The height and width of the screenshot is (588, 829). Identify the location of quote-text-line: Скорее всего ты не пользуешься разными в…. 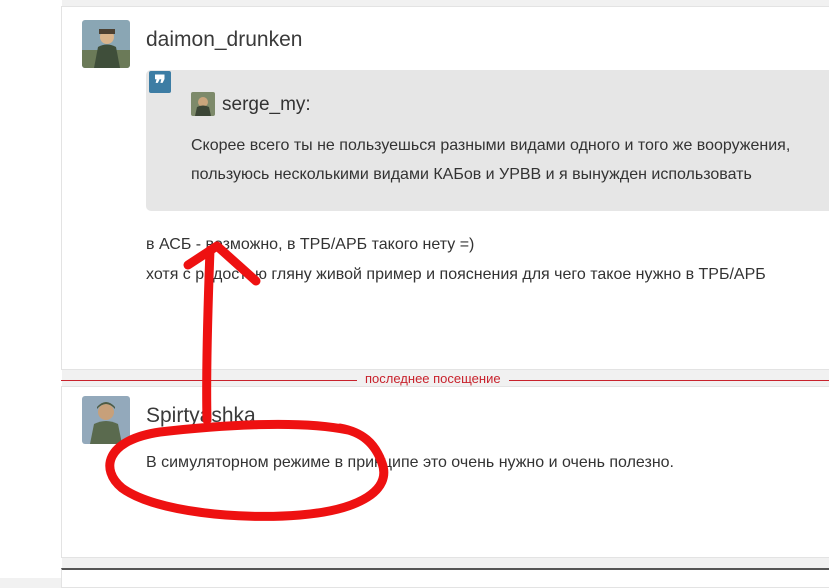
(491, 145).